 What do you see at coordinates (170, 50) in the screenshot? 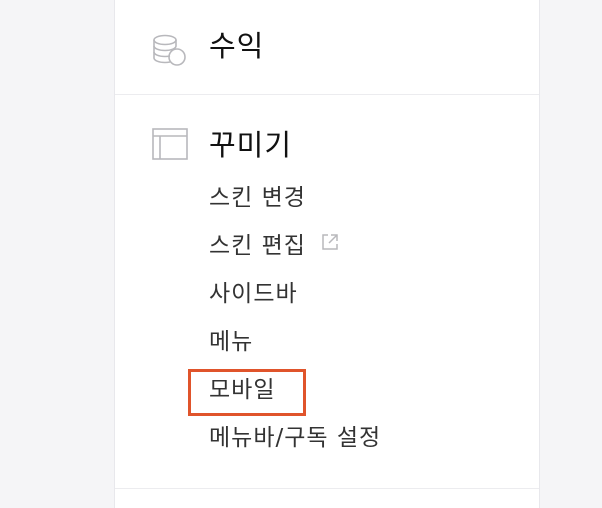
I see `coins-icon` at bounding box center [170, 50].